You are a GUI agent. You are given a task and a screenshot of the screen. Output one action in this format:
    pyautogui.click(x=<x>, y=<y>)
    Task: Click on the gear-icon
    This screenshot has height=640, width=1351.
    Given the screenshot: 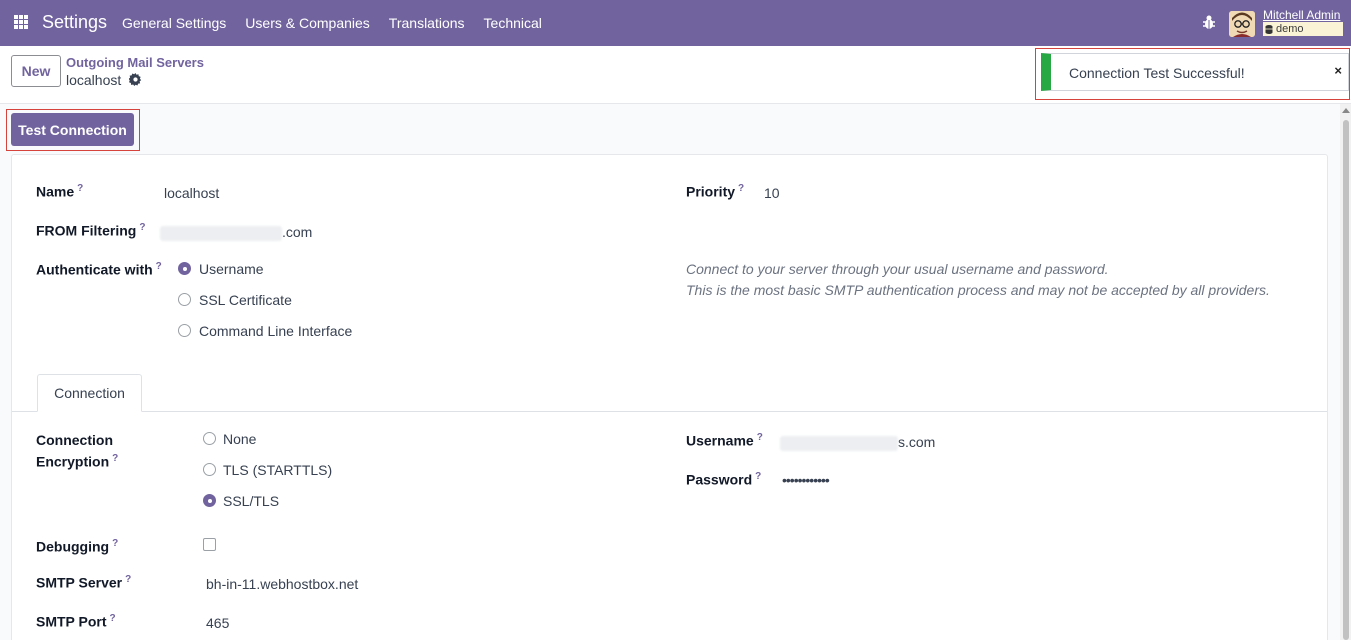 What is the action you would take?
    pyautogui.click(x=135, y=79)
    